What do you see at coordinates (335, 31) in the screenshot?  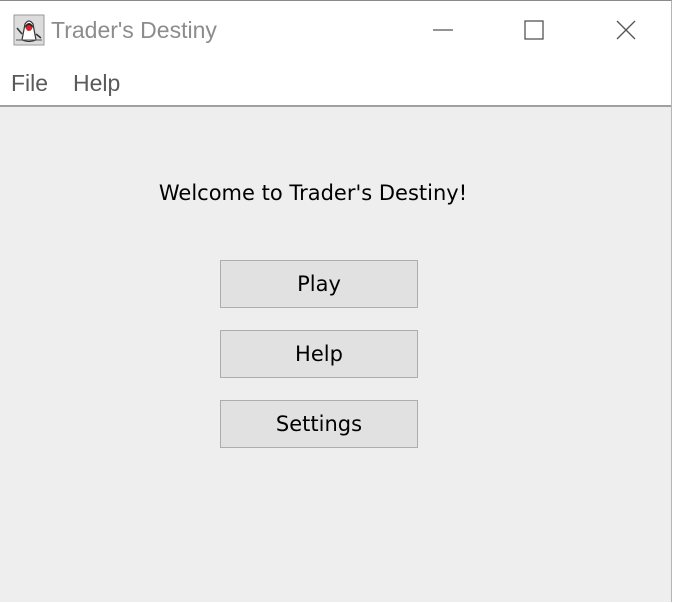 I see `title-bar: Trader's Destiny` at bounding box center [335, 31].